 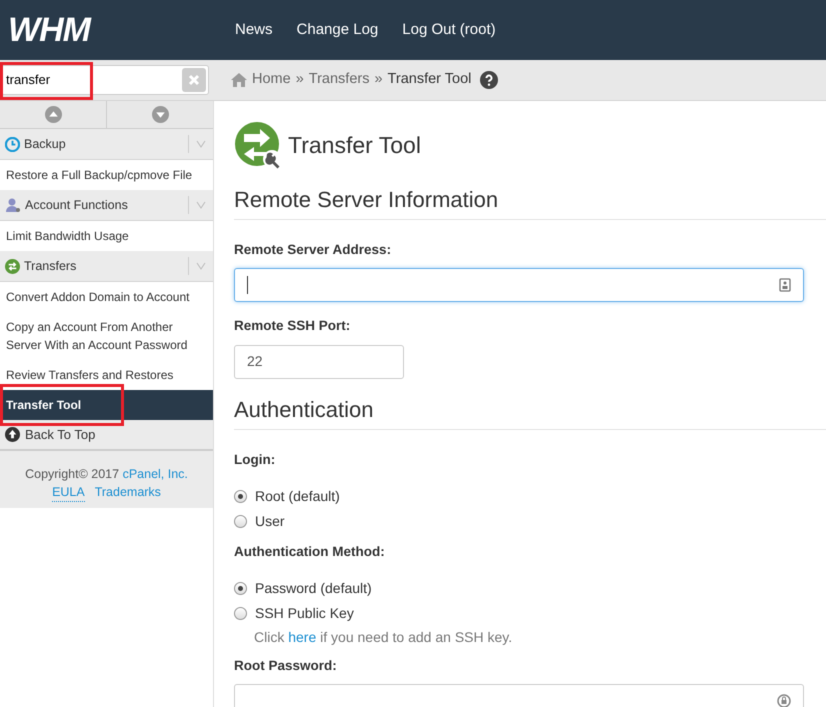 What do you see at coordinates (106, 435) in the screenshot?
I see `back-to-top-link: Back To Top` at bounding box center [106, 435].